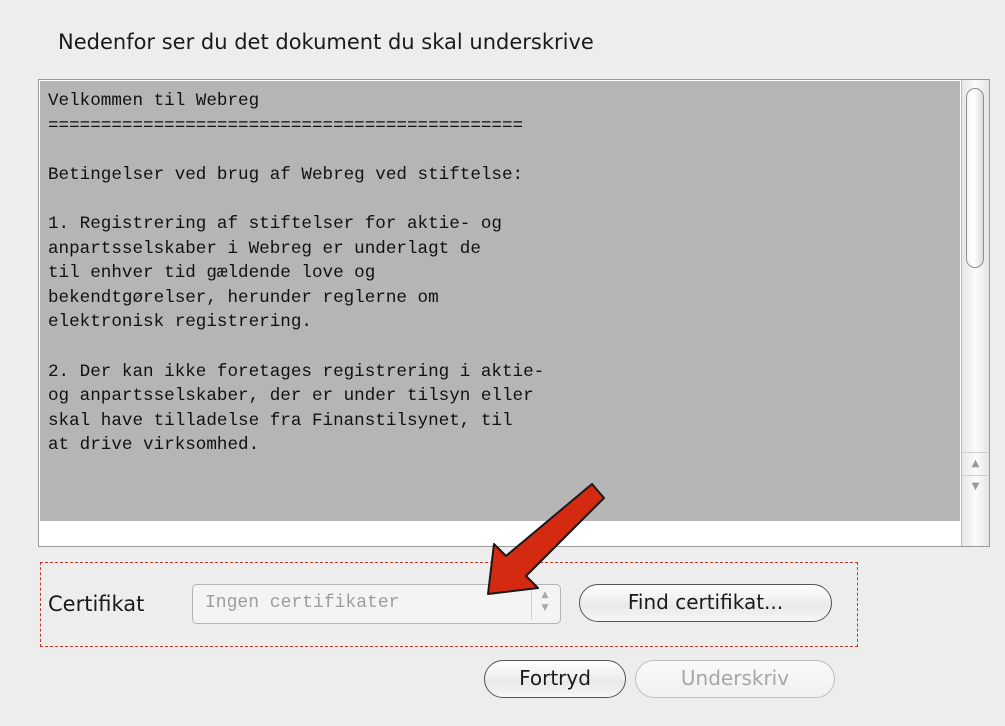  What do you see at coordinates (96, 604) in the screenshot?
I see `certificate-label: Certifikat` at bounding box center [96, 604].